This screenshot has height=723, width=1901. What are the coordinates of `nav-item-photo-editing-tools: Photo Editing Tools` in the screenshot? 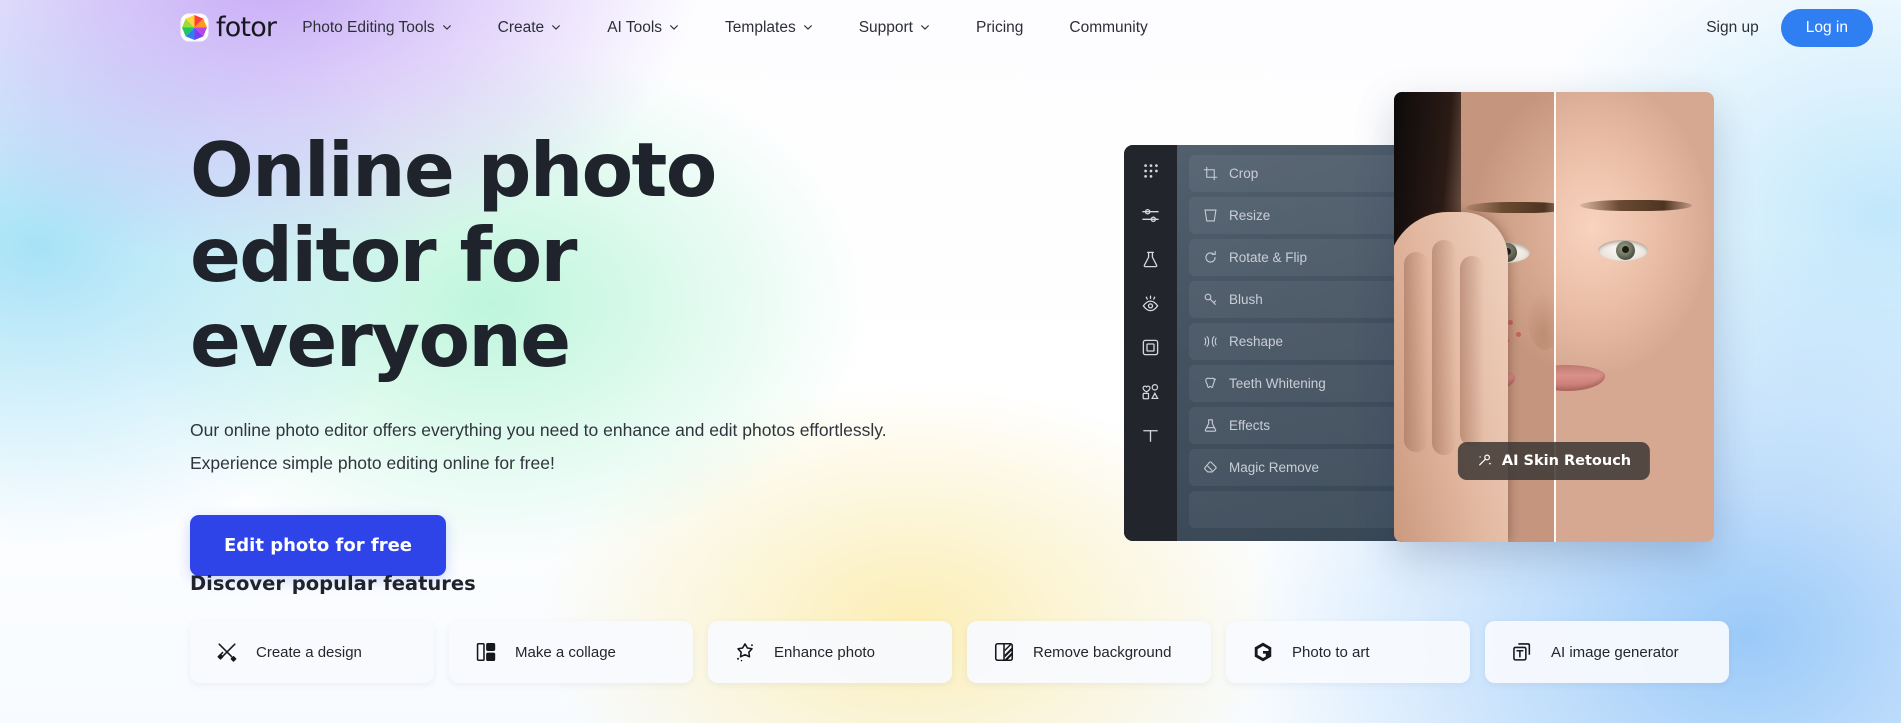 It's located at (376, 28).